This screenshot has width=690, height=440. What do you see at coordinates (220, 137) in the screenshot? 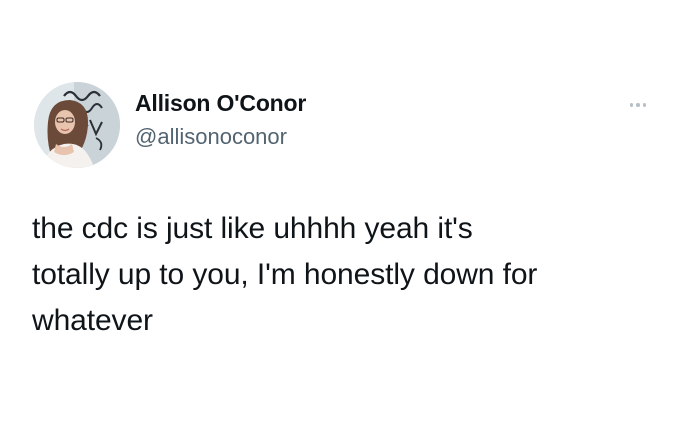
I see `author-handle: @allisonoconor` at bounding box center [220, 137].